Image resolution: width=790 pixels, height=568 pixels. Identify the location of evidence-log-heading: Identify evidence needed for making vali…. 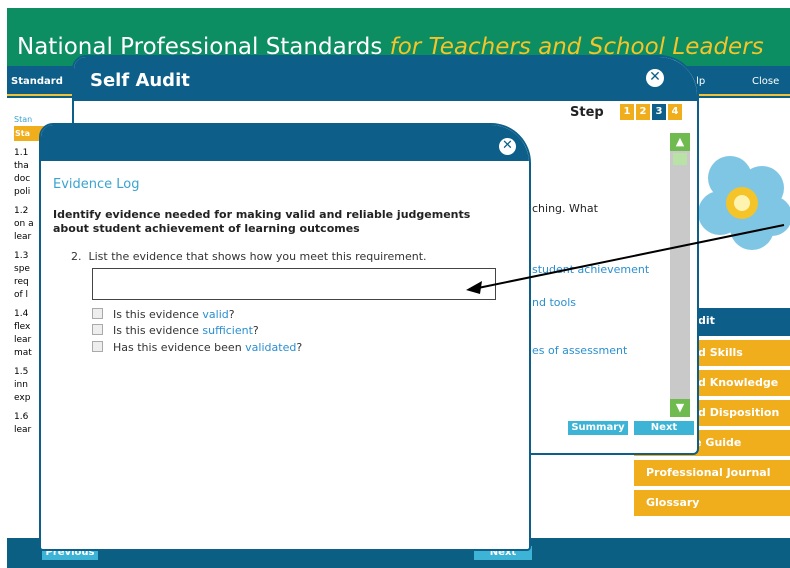
(262, 221).